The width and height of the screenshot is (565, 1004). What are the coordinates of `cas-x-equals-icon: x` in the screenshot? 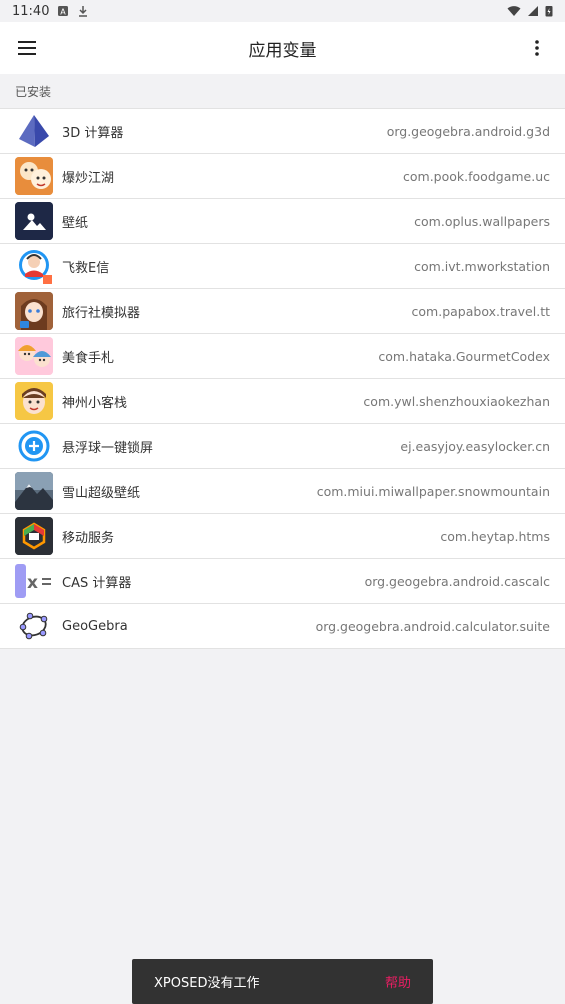 It's located at (34, 581).